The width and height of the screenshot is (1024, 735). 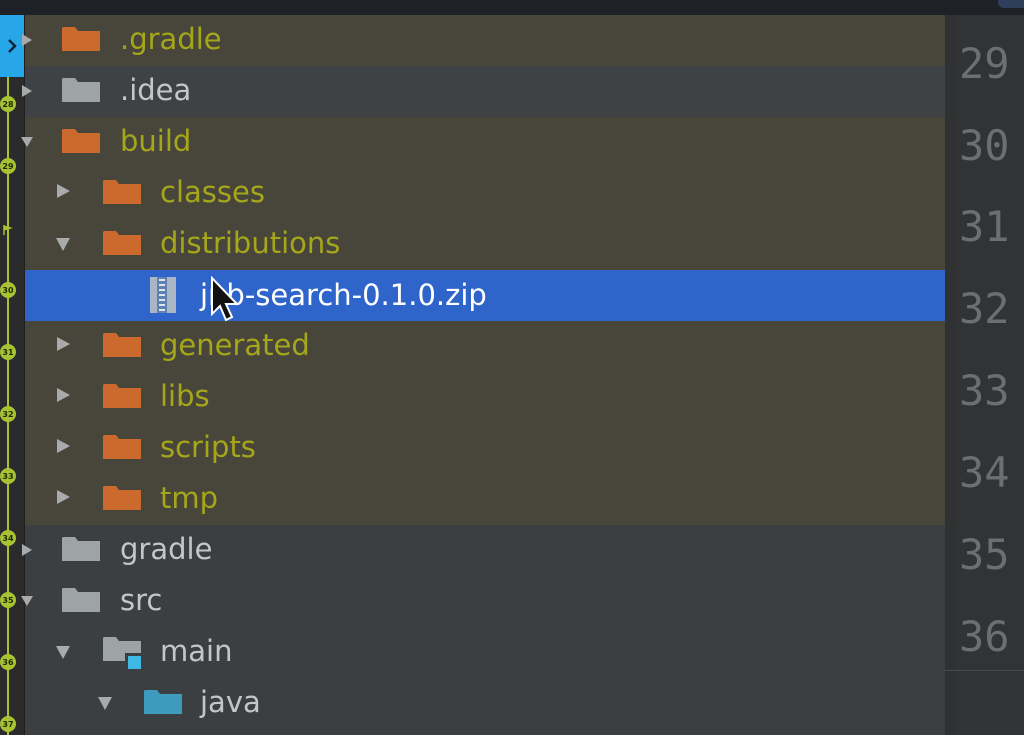 I want to click on tree-item-label: scripts, so click(x=208, y=447).